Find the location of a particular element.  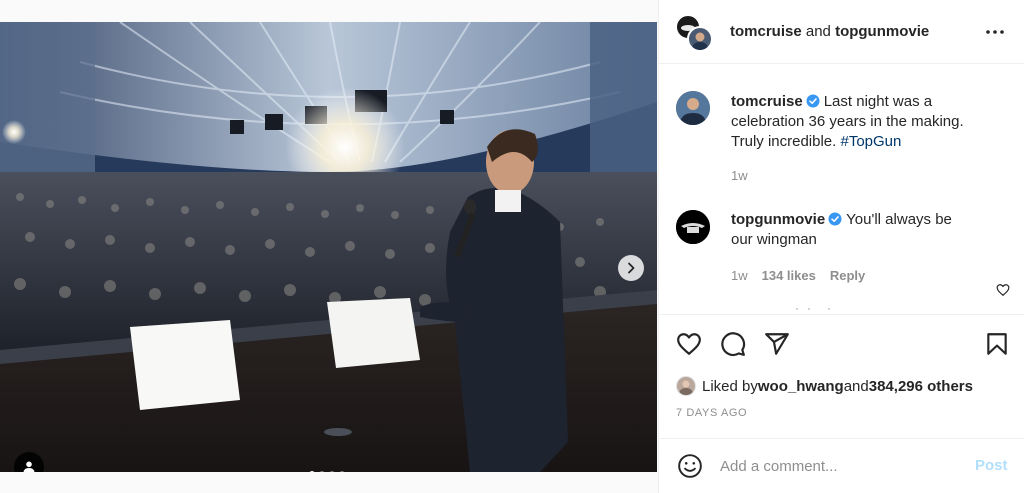

comment-likes-link: 134 likes is located at coordinates (789, 275).